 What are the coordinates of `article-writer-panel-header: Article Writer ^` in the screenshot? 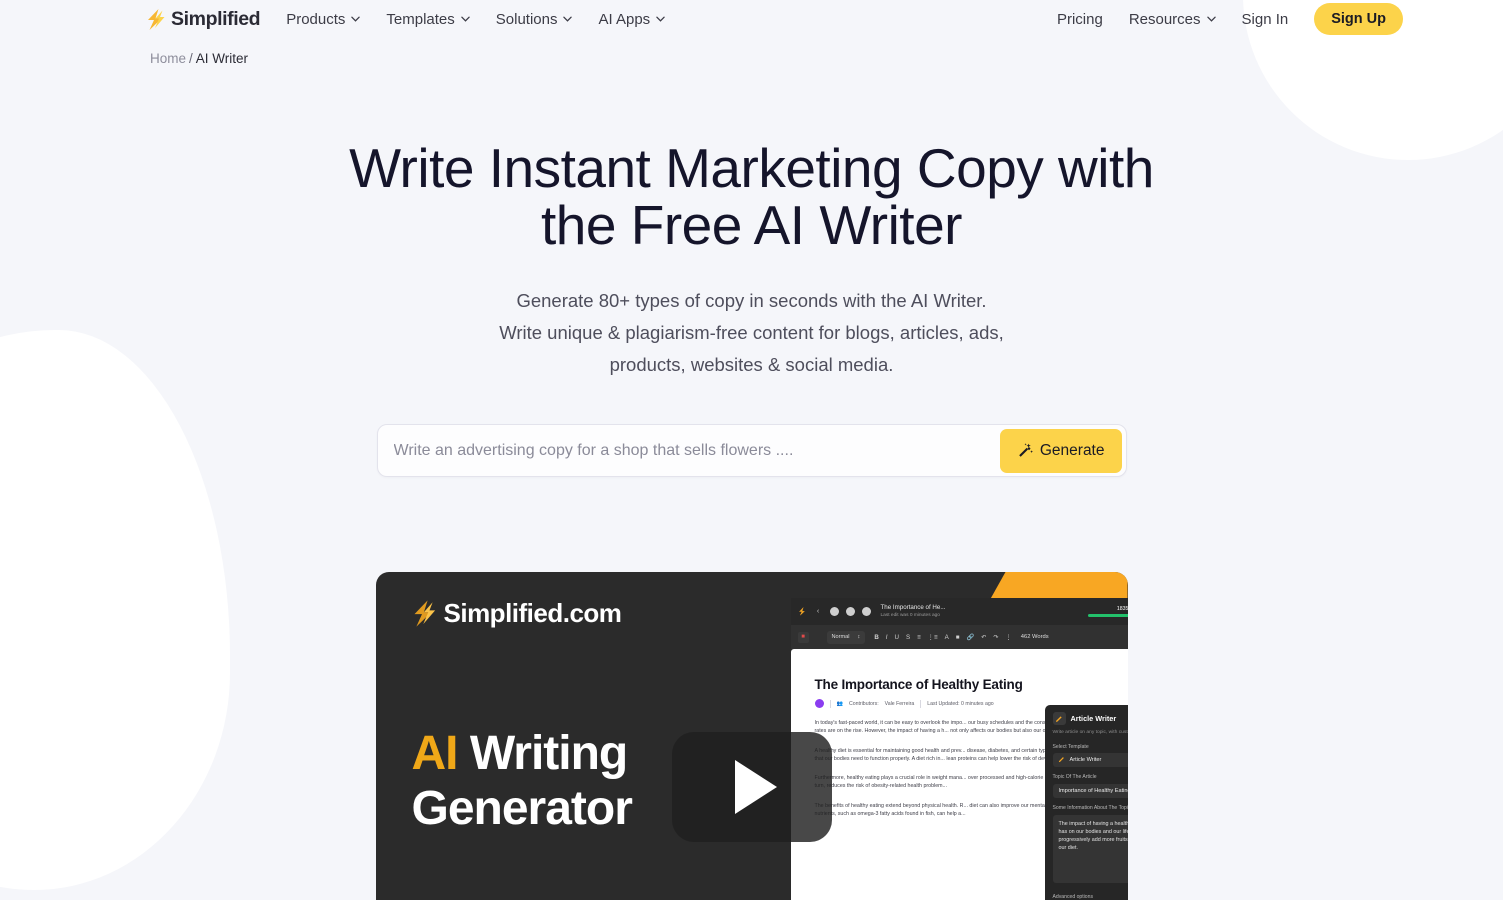 It's located at (1090, 718).